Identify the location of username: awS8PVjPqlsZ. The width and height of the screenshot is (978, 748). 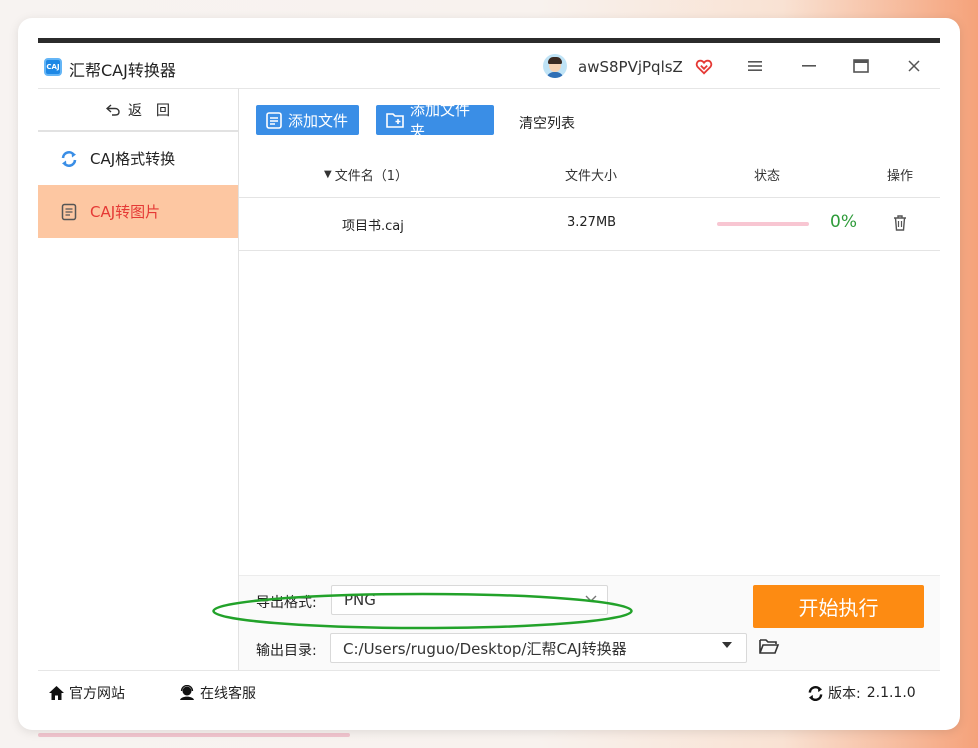
(630, 67).